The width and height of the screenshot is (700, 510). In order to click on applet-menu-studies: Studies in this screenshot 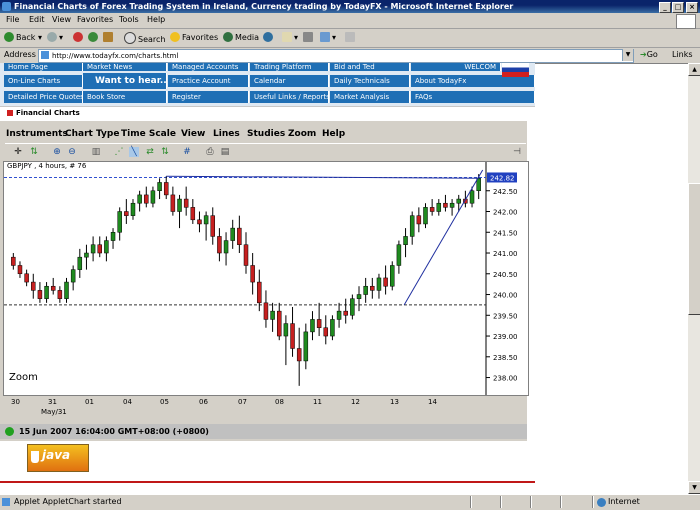, I will do `click(266, 134)`.